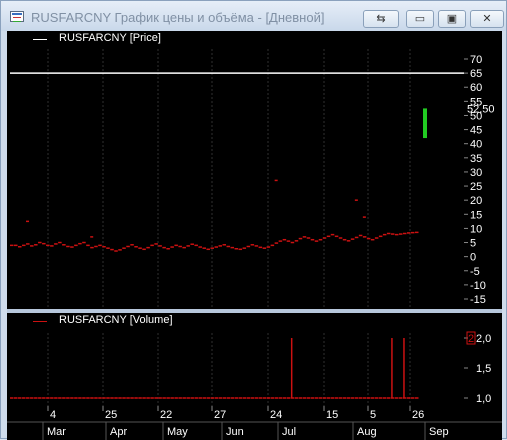  I want to click on month-label: Mar, so click(56, 432).